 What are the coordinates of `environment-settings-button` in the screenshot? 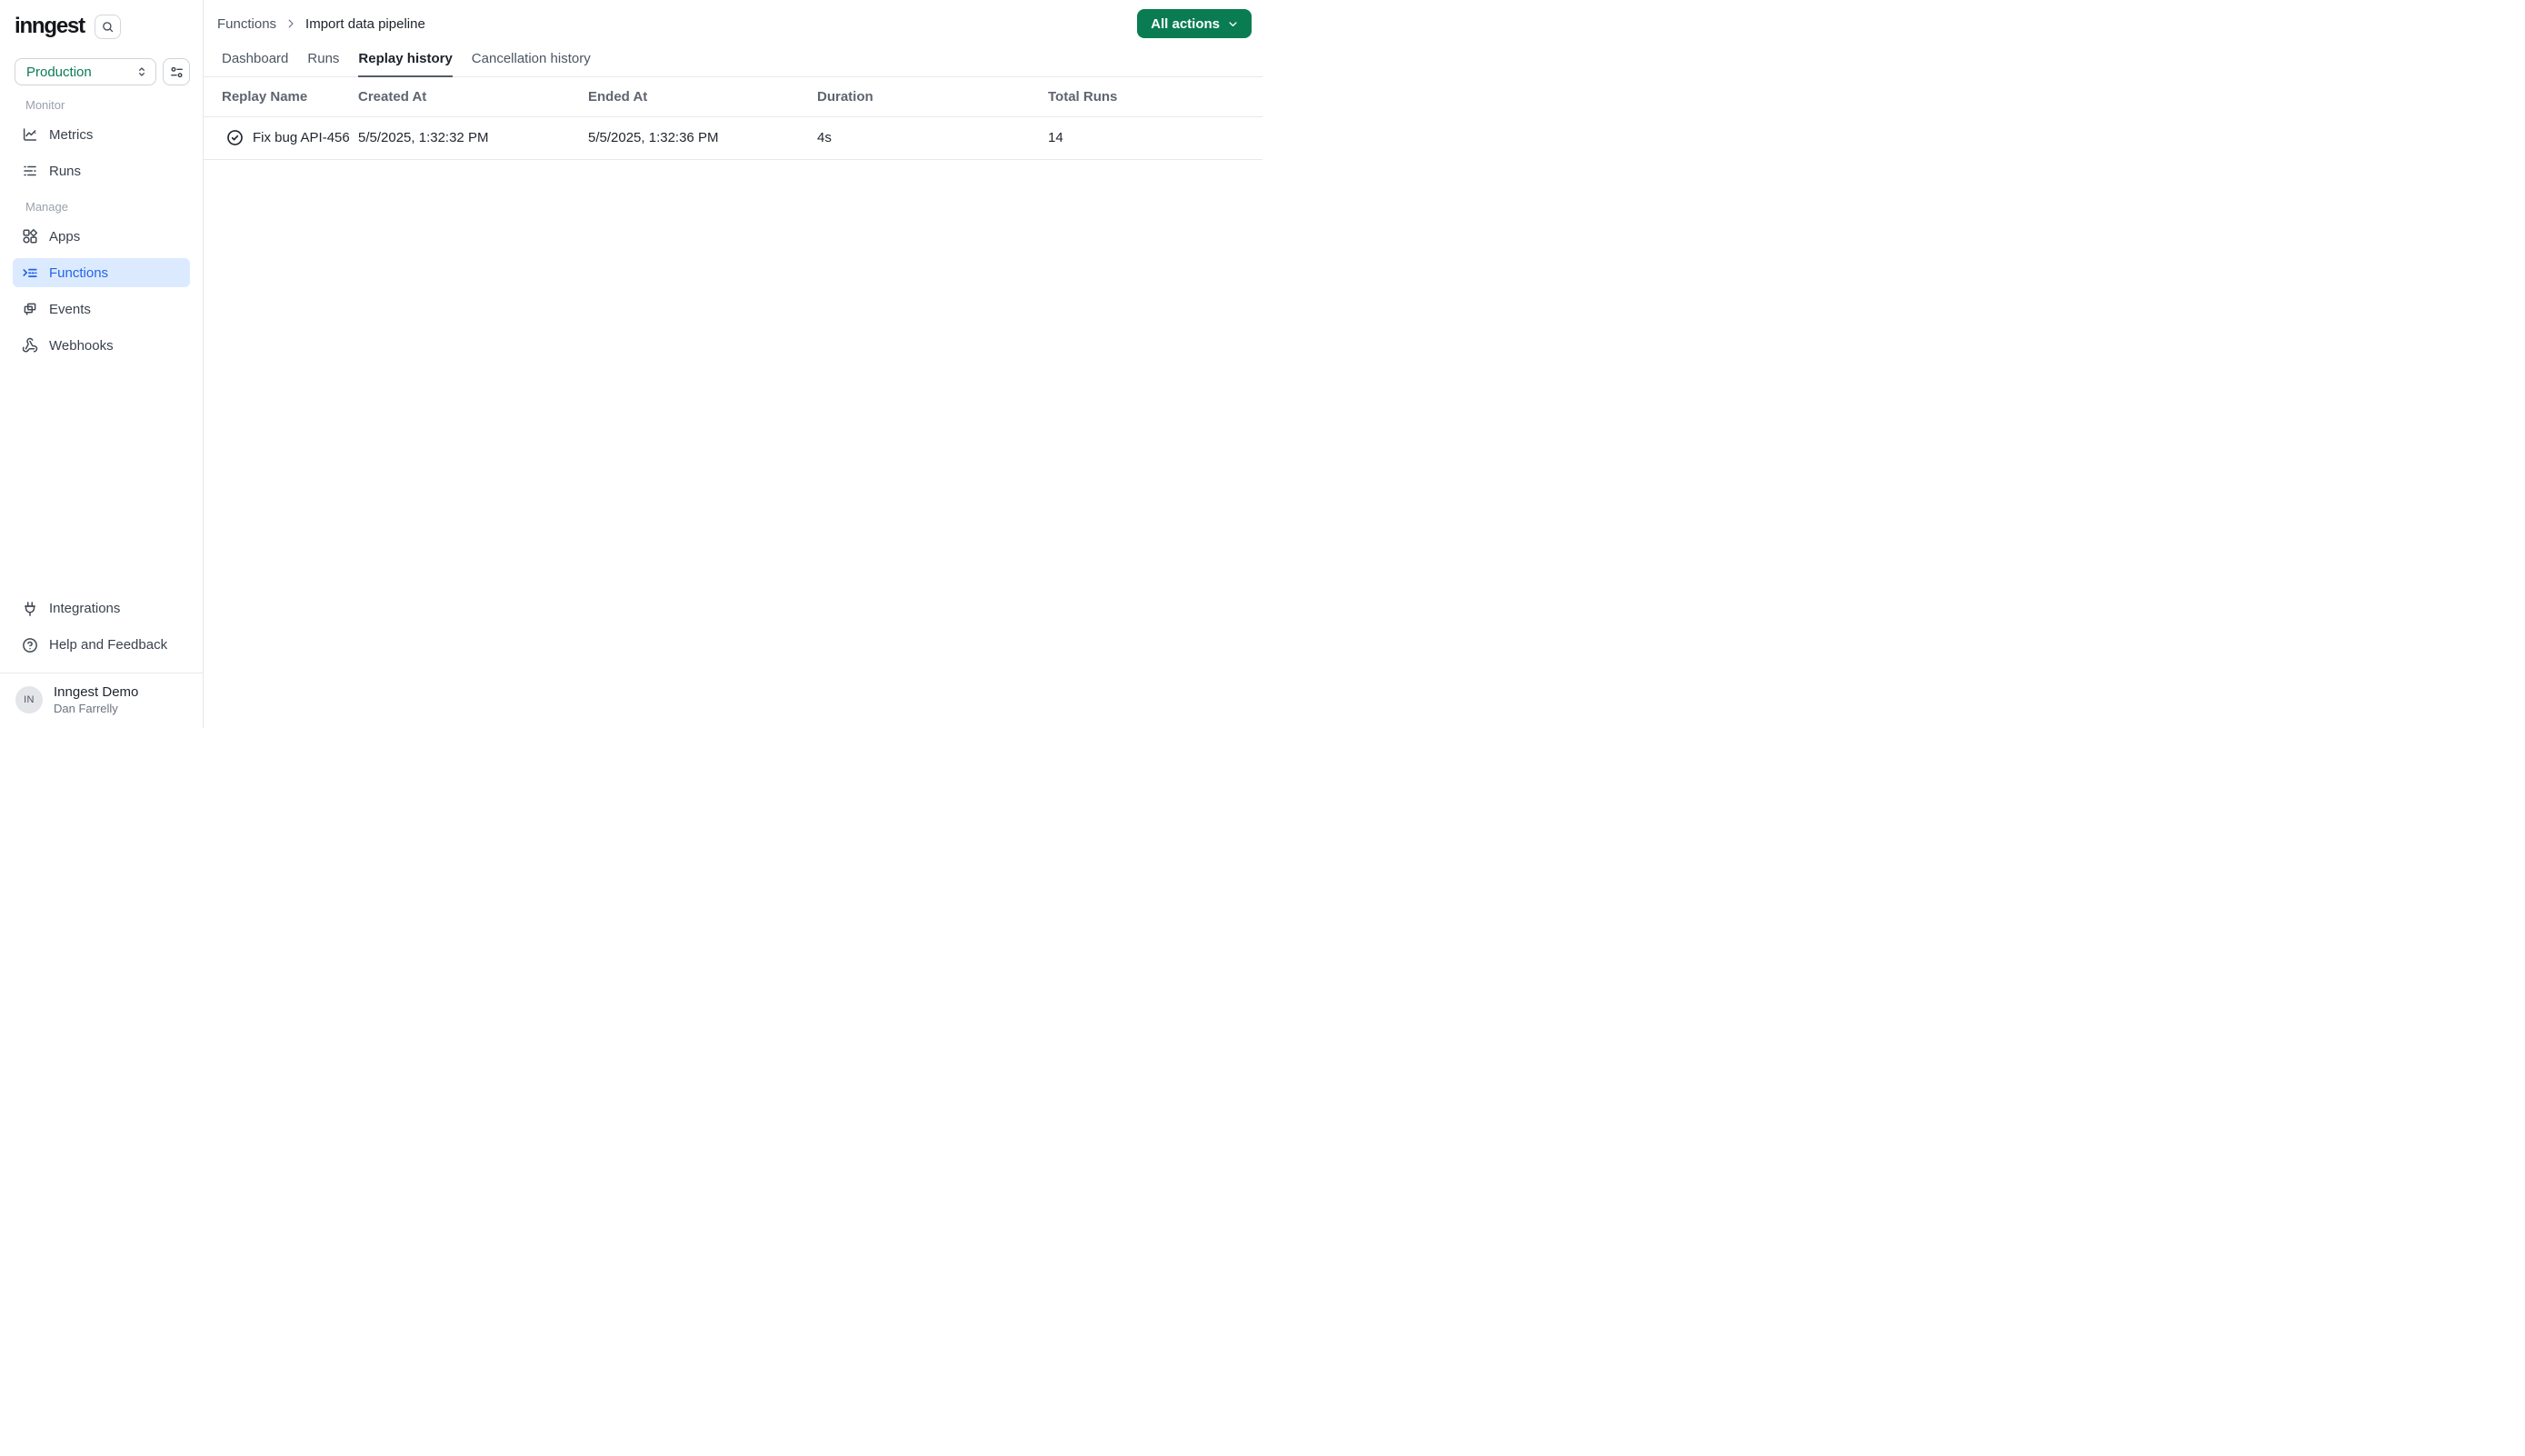 It's located at (177, 71).